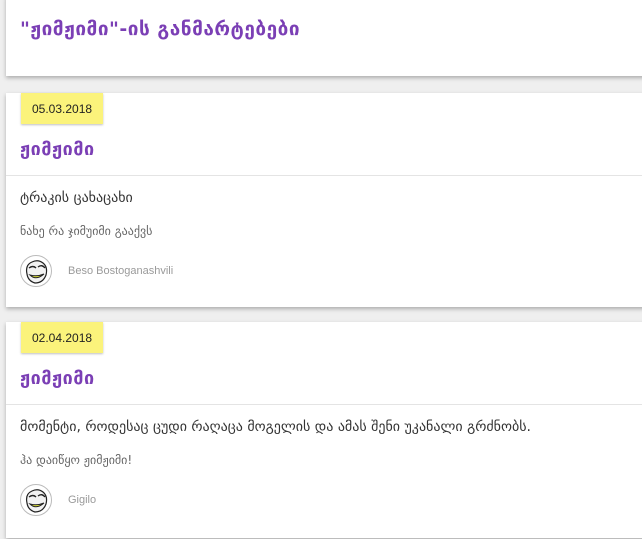 The height and width of the screenshot is (539, 642). What do you see at coordinates (76, 198) in the screenshot?
I see `definition-text: ტრაკის ცახაცახი` at bounding box center [76, 198].